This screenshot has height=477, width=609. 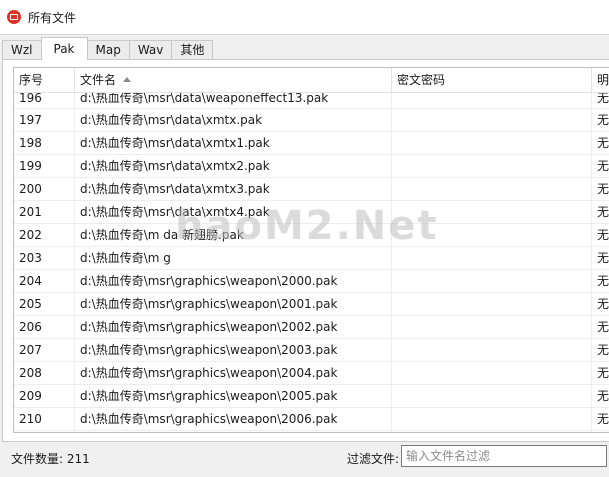 What do you see at coordinates (44, 235) in the screenshot?
I see `cell-index: 202` at bounding box center [44, 235].